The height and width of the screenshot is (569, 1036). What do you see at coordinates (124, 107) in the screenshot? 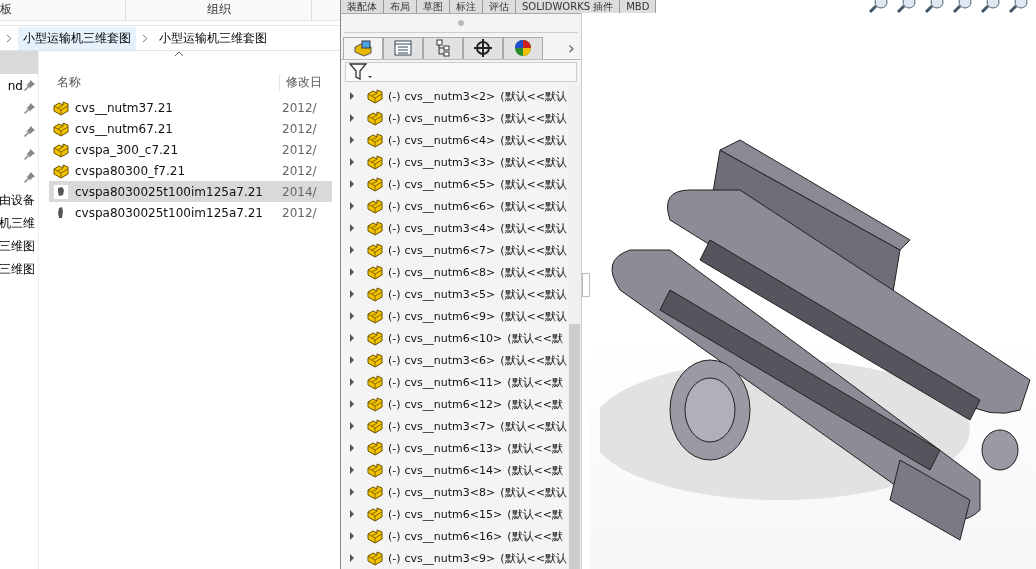
I see `file-name: cvs__nutm37.21` at bounding box center [124, 107].